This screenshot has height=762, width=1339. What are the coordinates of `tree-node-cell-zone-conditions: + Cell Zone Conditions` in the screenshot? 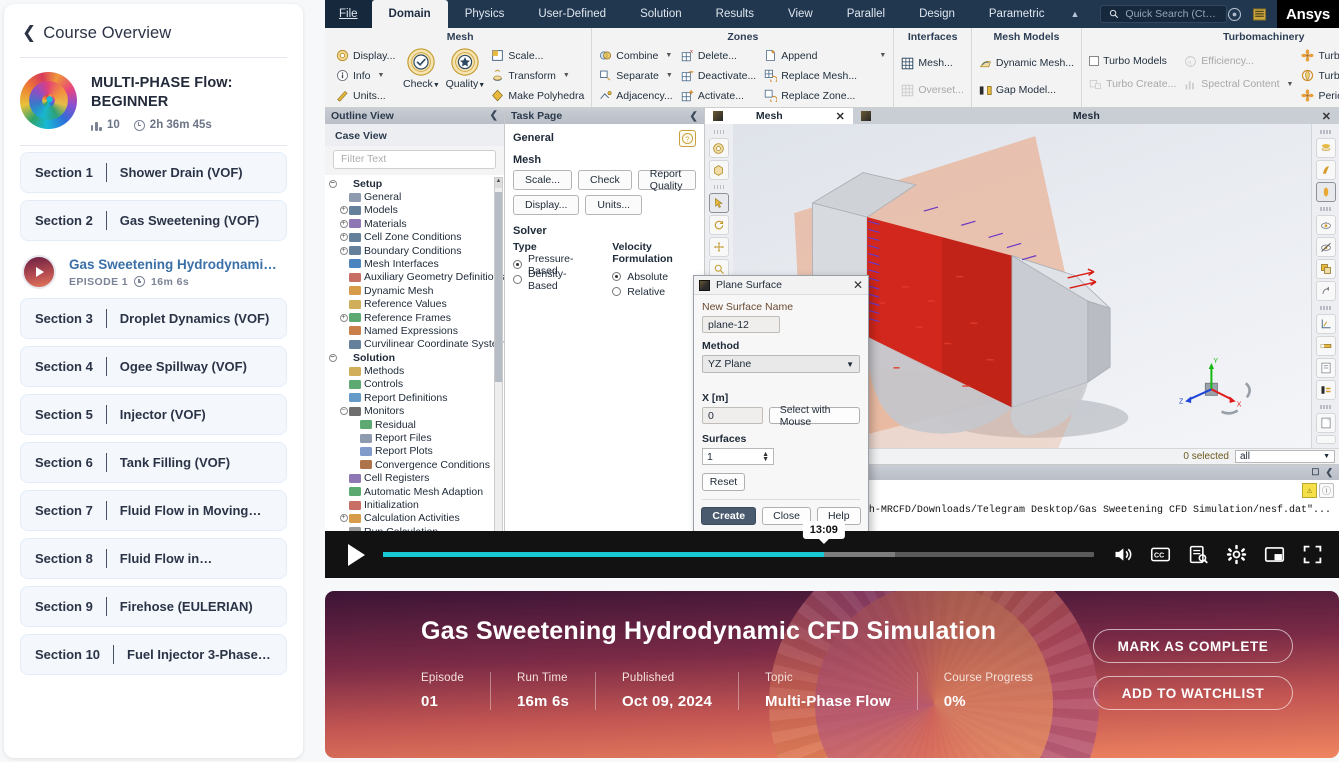 It's located at (415, 237).